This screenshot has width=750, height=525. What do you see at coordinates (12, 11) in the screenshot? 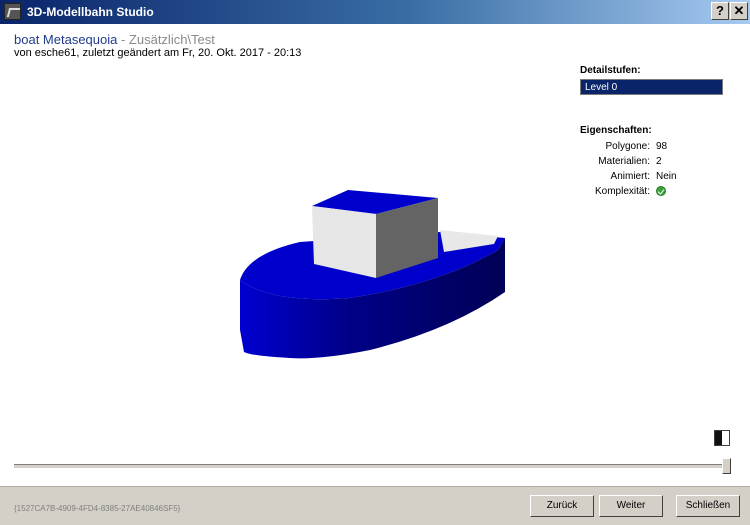
I see `app-icon` at bounding box center [12, 11].